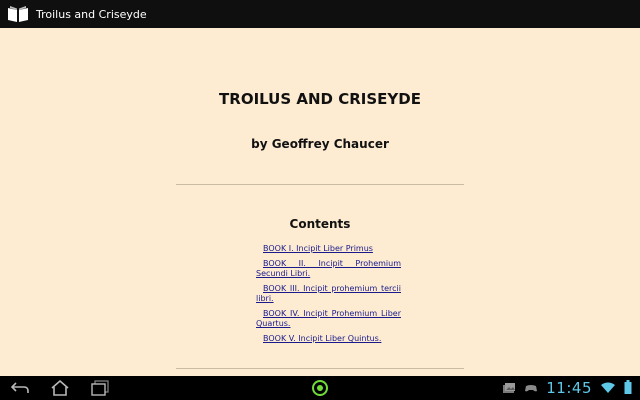 The image size is (640, 400). I want to click on app-title: Troilus and Criseyde, so click(91, 14).